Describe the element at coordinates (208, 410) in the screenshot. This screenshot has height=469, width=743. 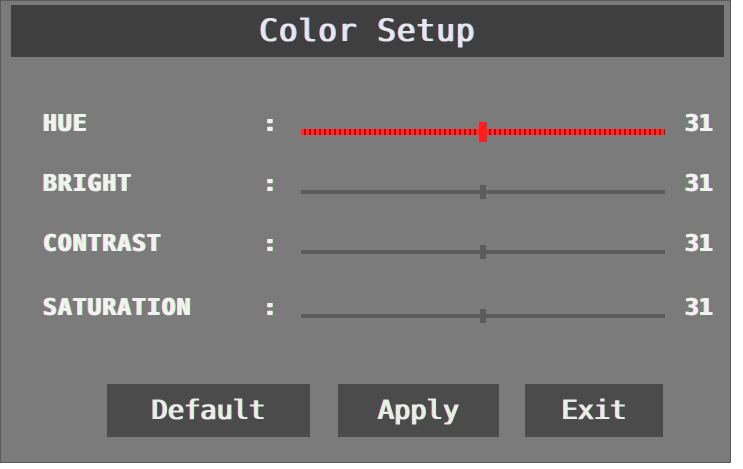
I see `default-button: Default` at that location.